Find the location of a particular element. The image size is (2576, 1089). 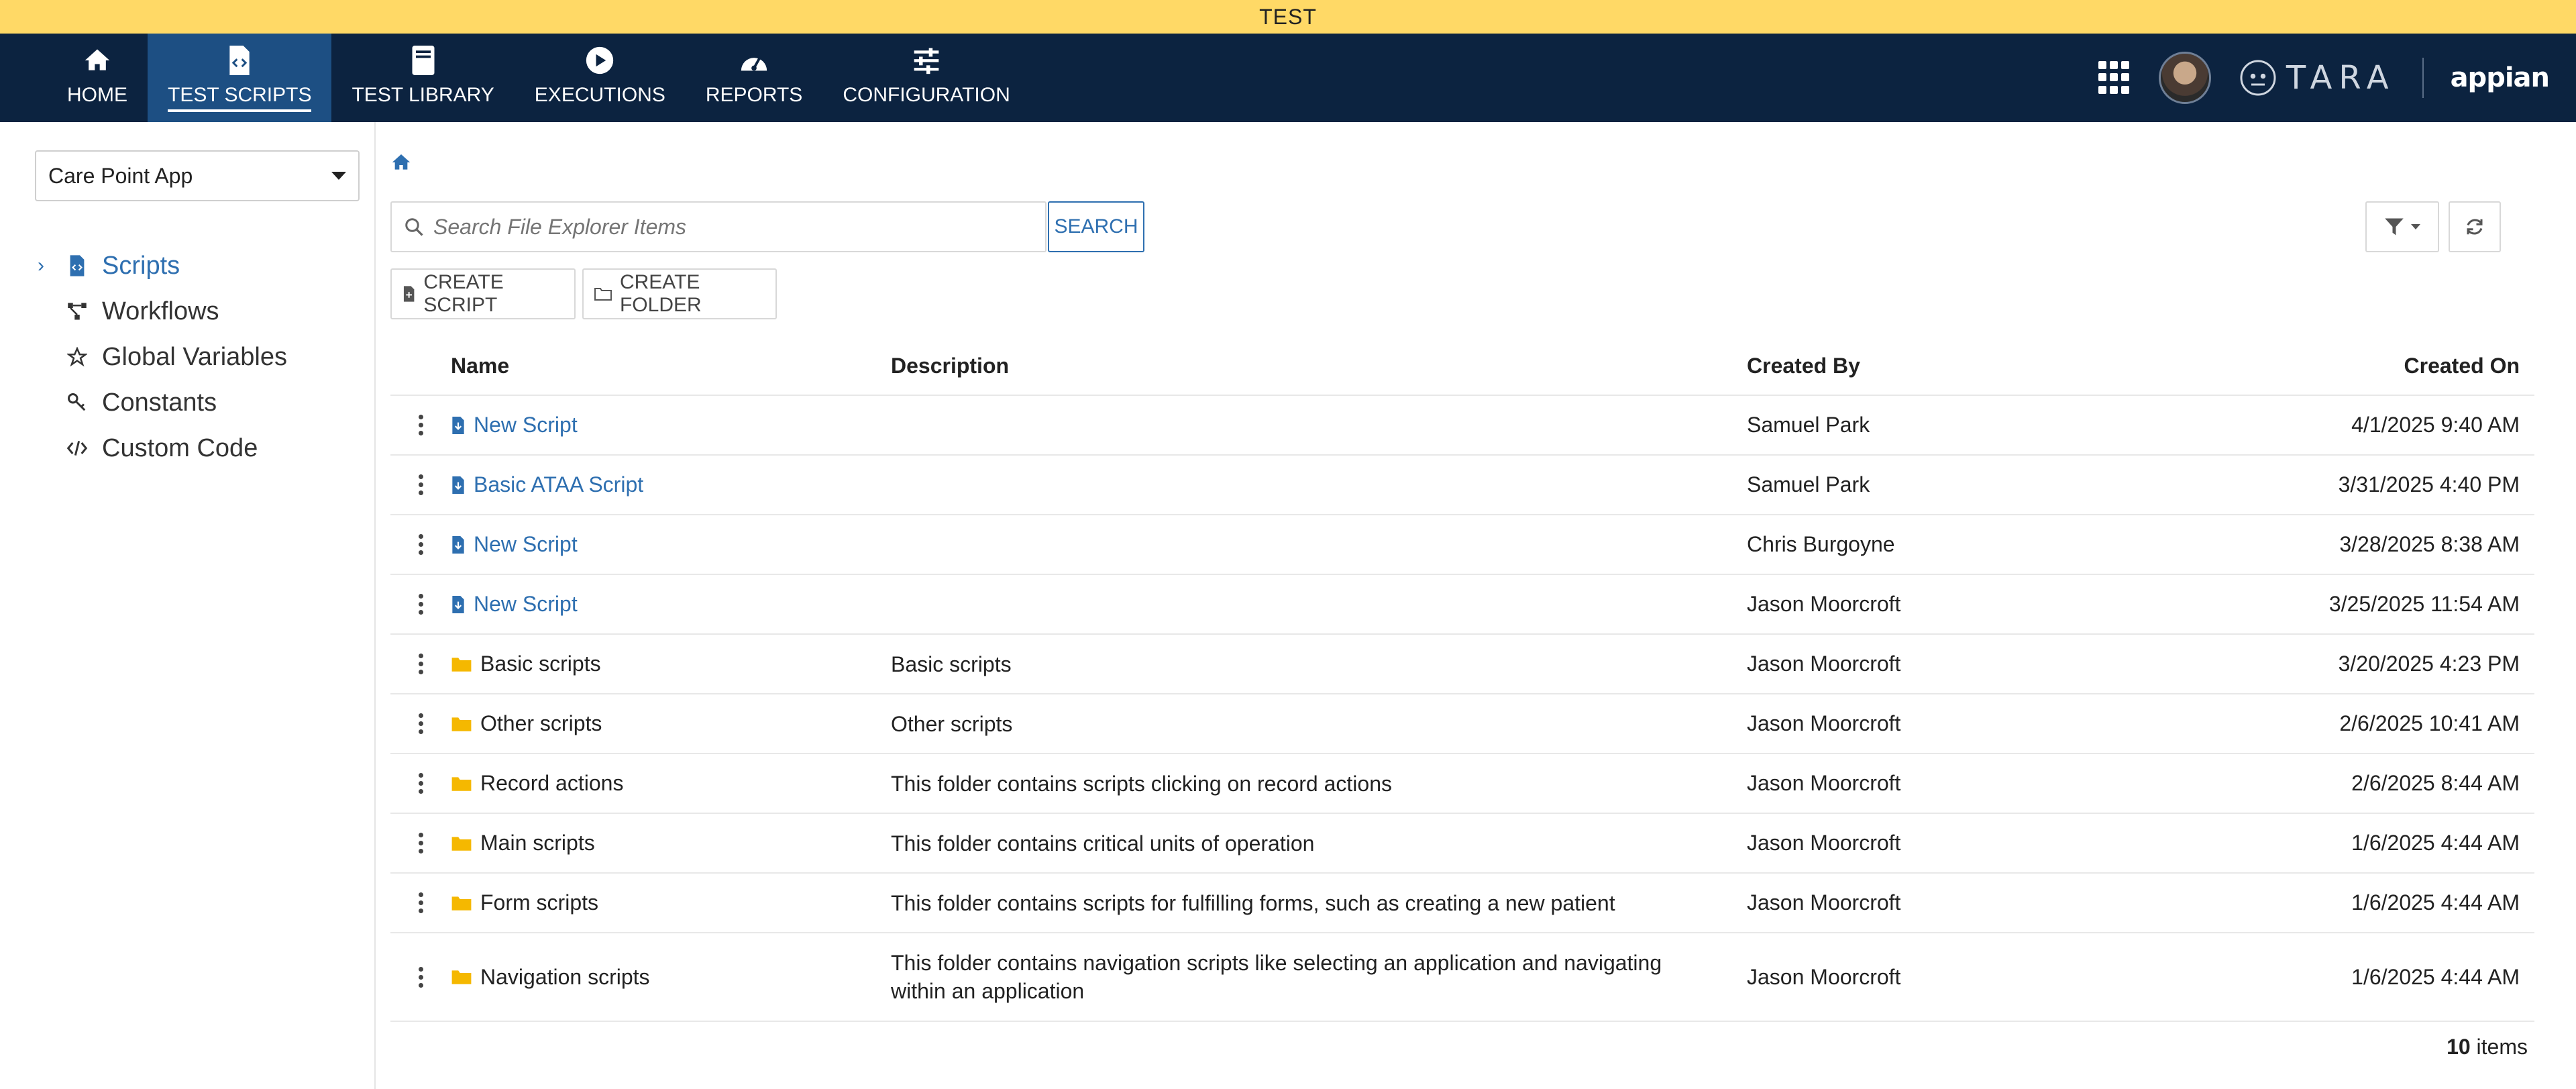

row-created-on: 3/20/2025 4:23 PM is located at coordinates (2429, 664).